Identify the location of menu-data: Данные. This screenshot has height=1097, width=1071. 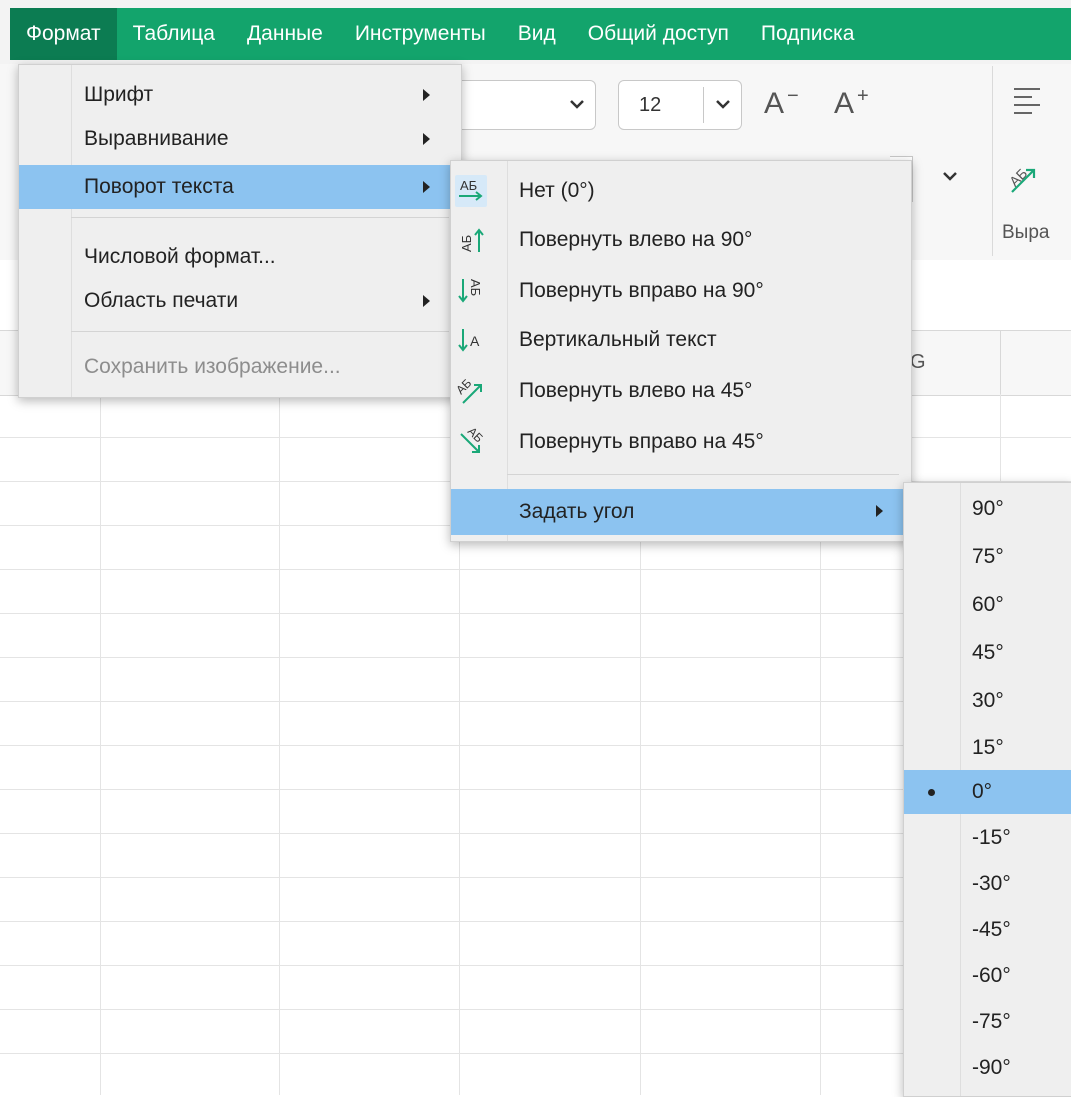
(285, 34).